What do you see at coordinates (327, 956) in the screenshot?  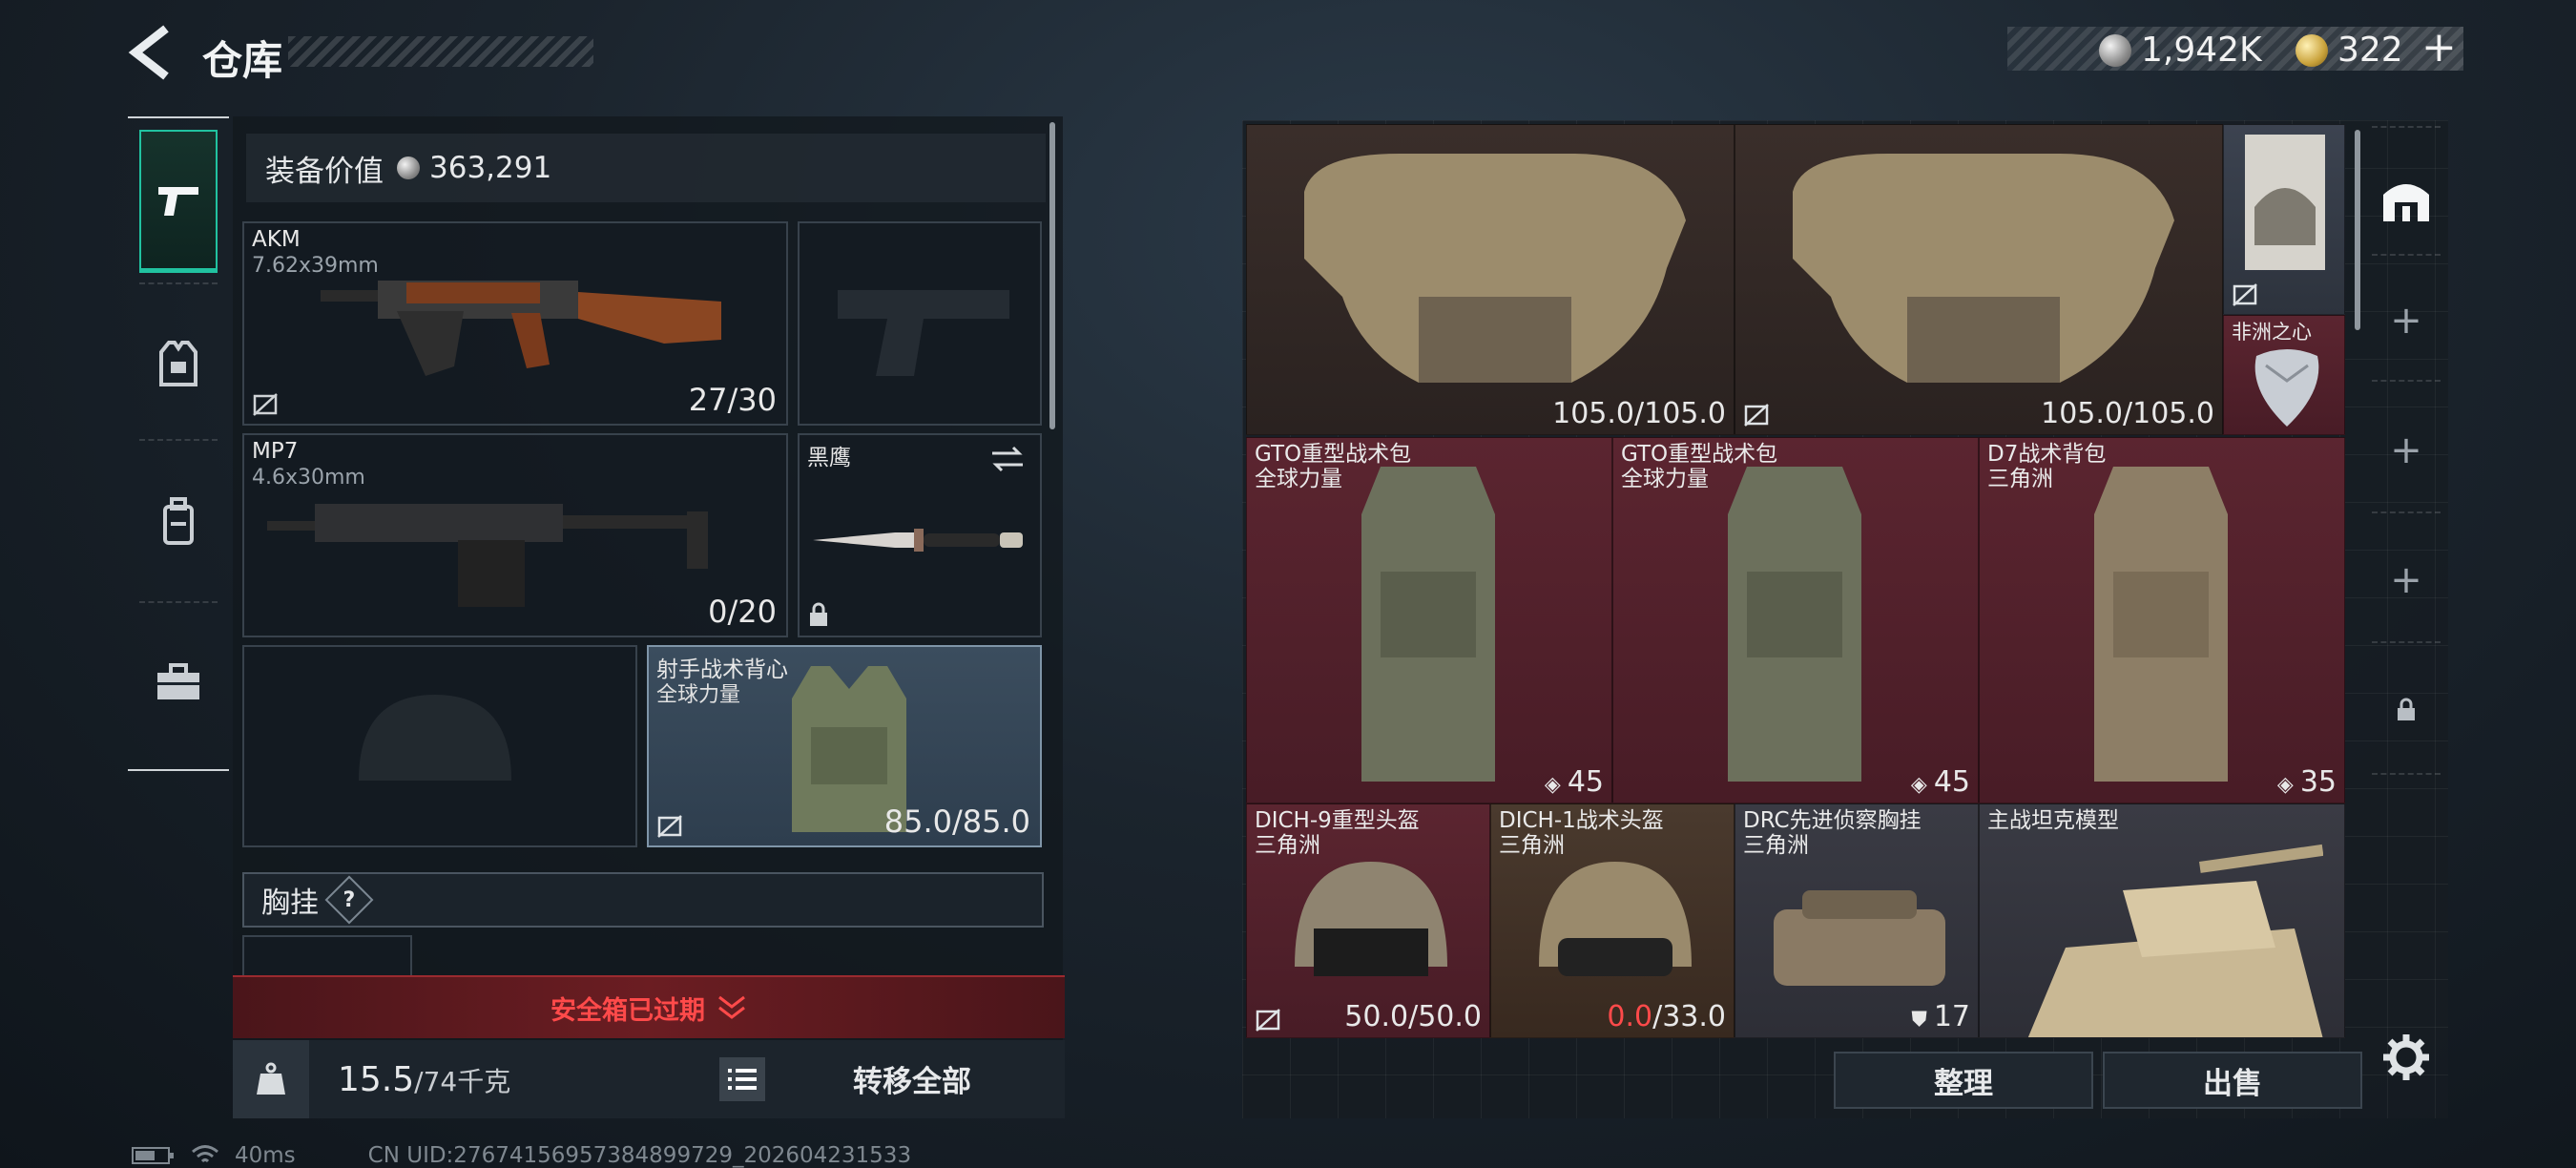 I see `chest-rig-slot` at bounding box center [327, 956].